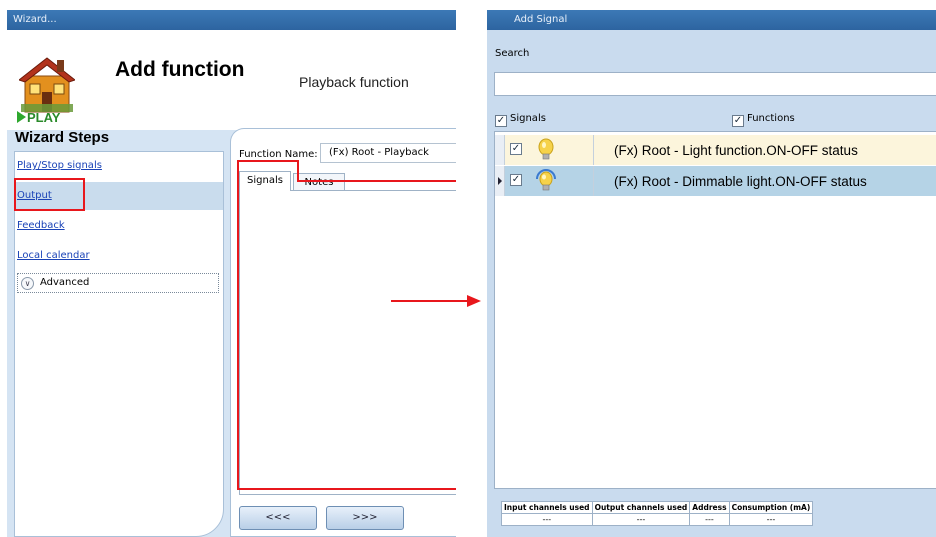 This screenshot has height=537, width=936. Describe the element at coordinates (512, 53) in the screenshot. I see `search-label: Search` at that location.